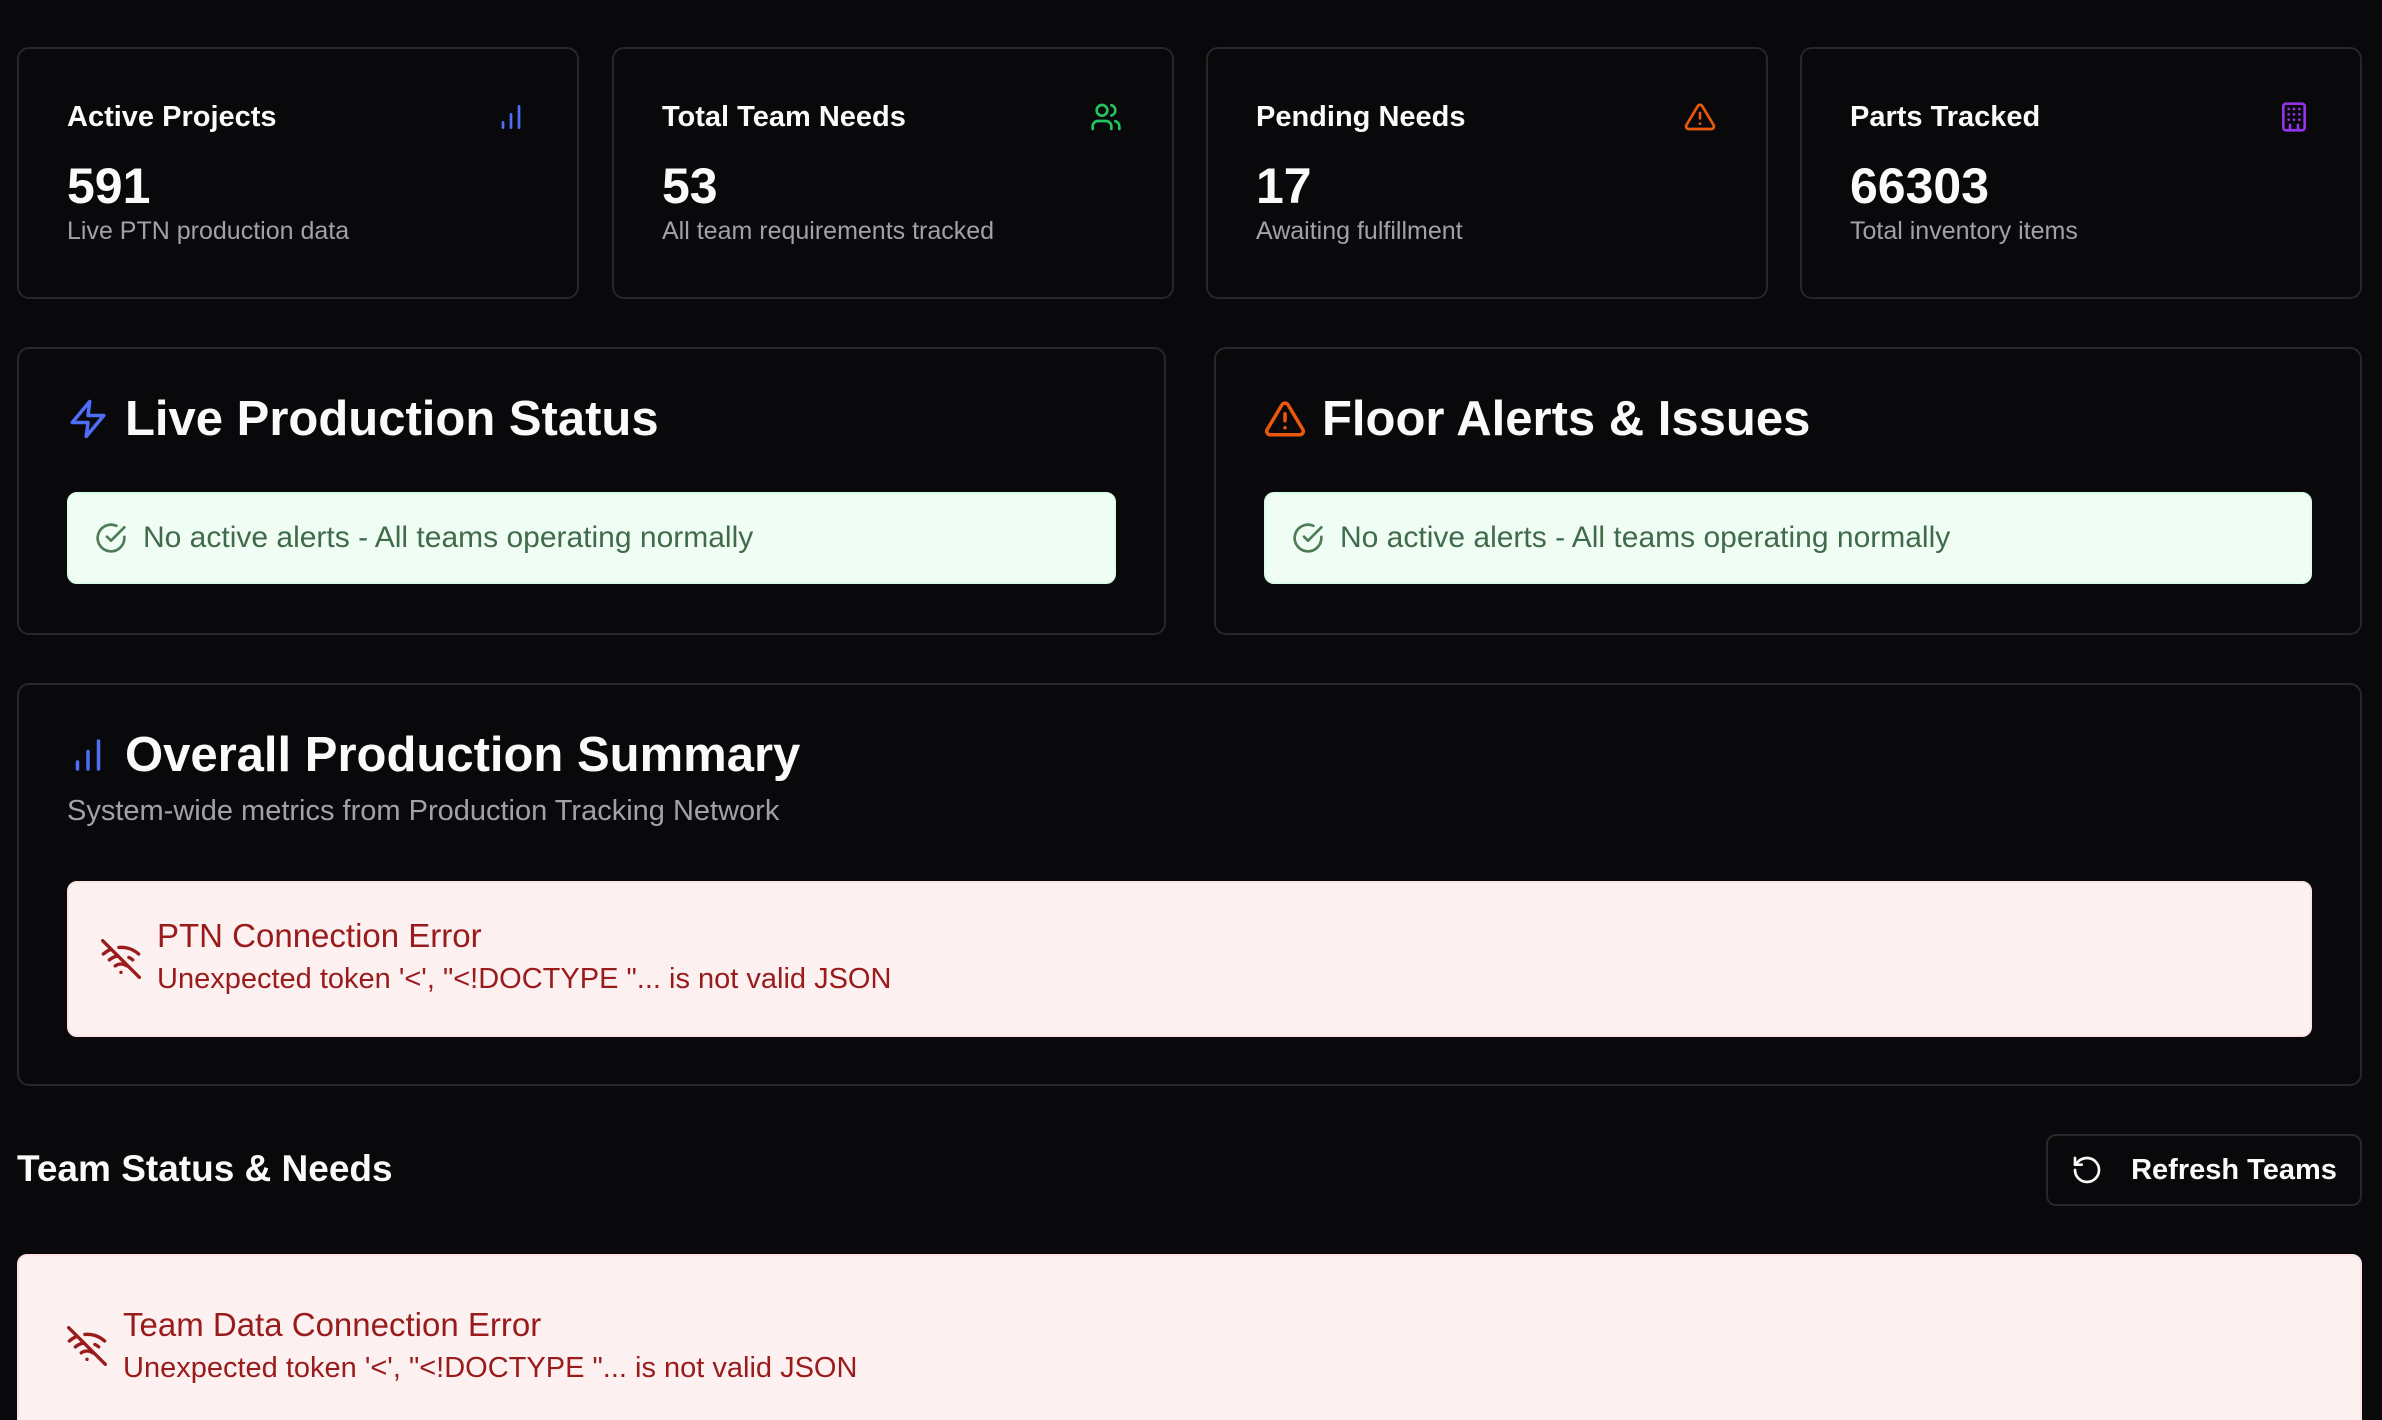 The width and height of the screenshot is (2382, 1420). I want to click on lightning-icon, so click(88, 419).